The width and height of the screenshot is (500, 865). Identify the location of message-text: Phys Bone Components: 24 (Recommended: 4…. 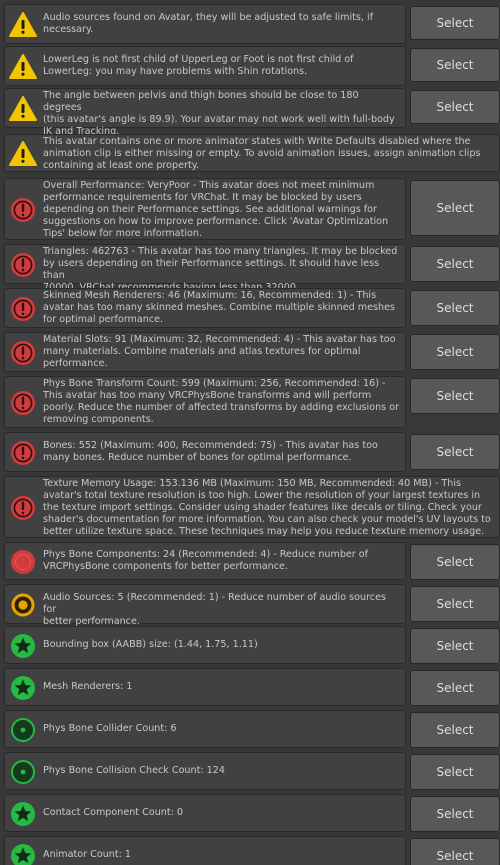
(206, 560).